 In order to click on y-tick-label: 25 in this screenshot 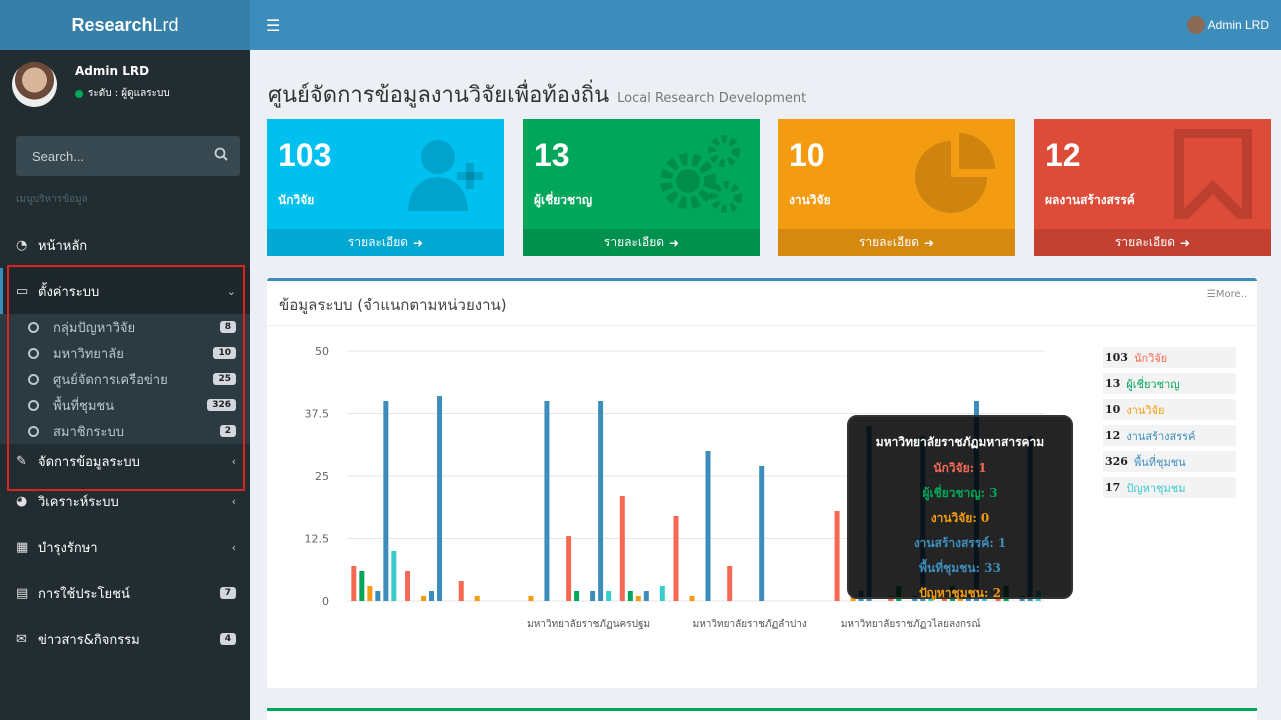, I will do `click(322, 476)`.